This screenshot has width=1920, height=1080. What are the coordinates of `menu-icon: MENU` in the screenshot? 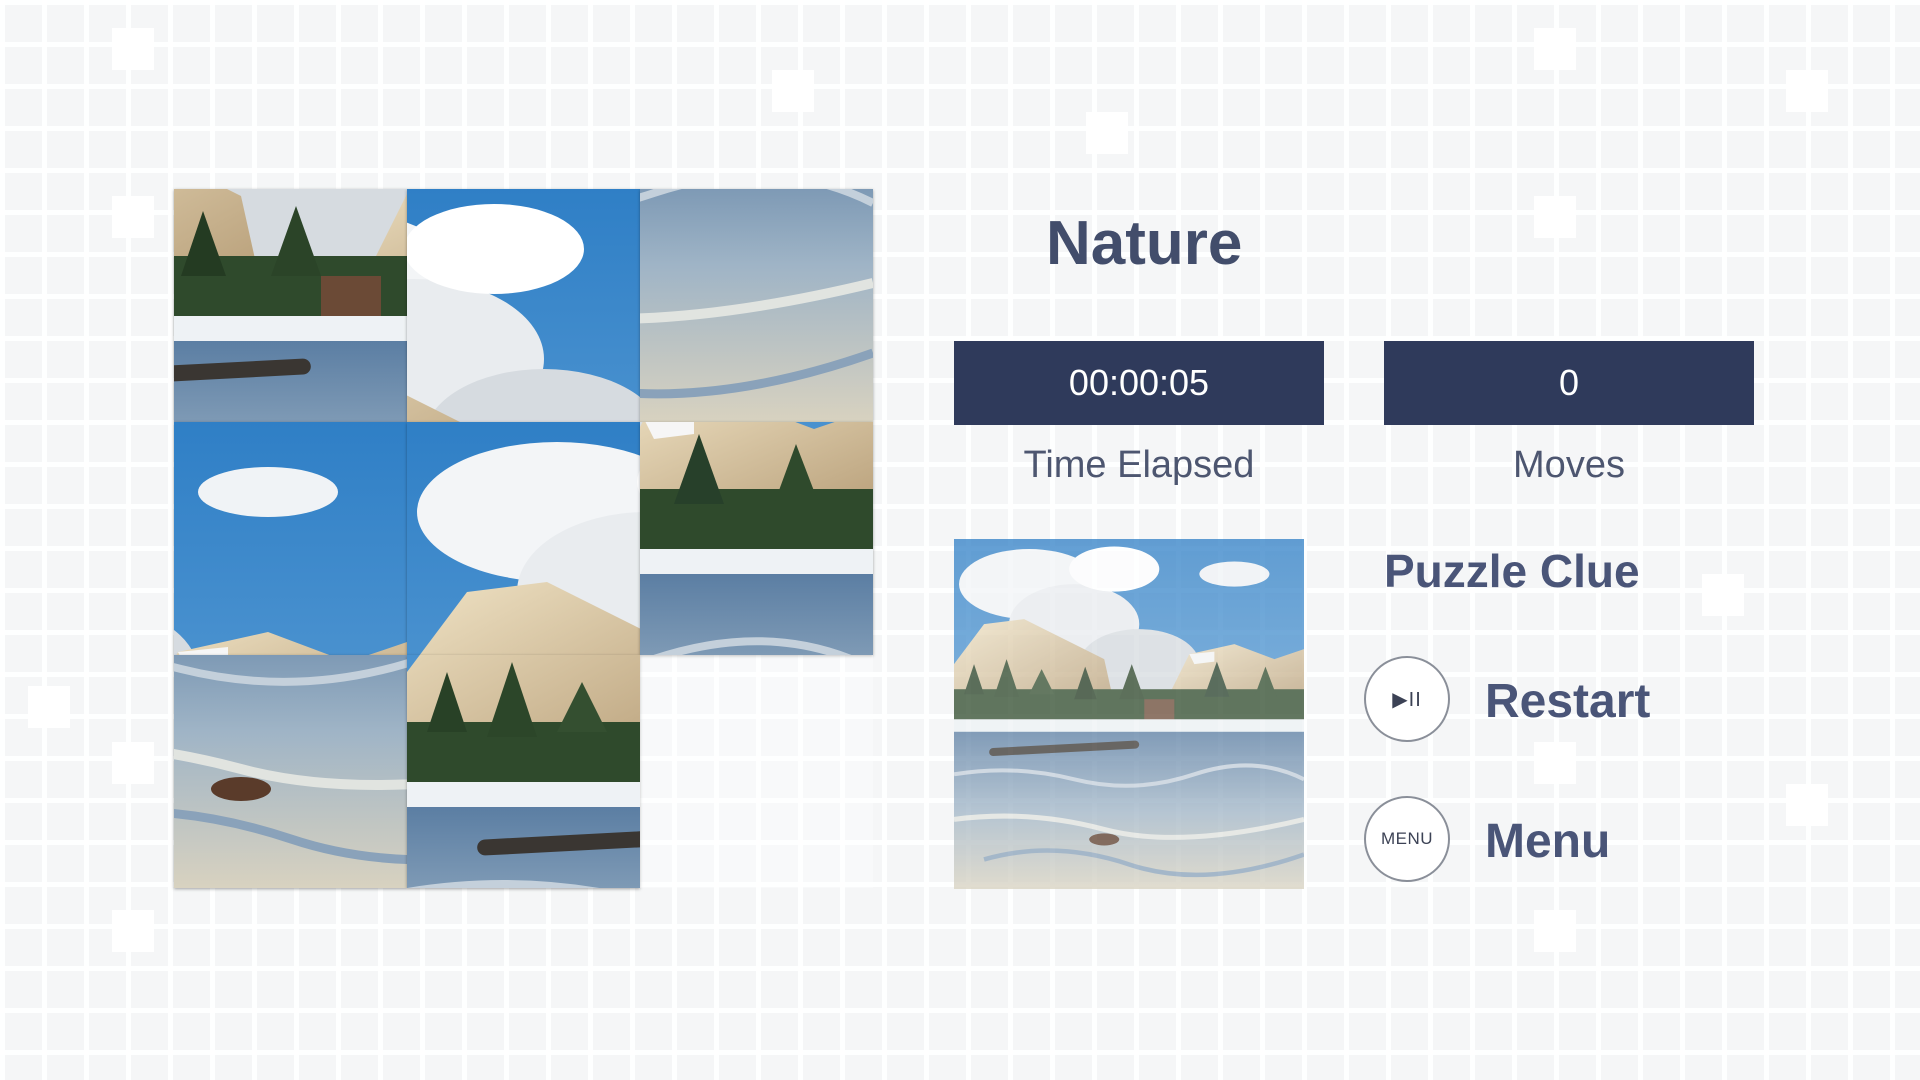 It's located at (1407, 838).